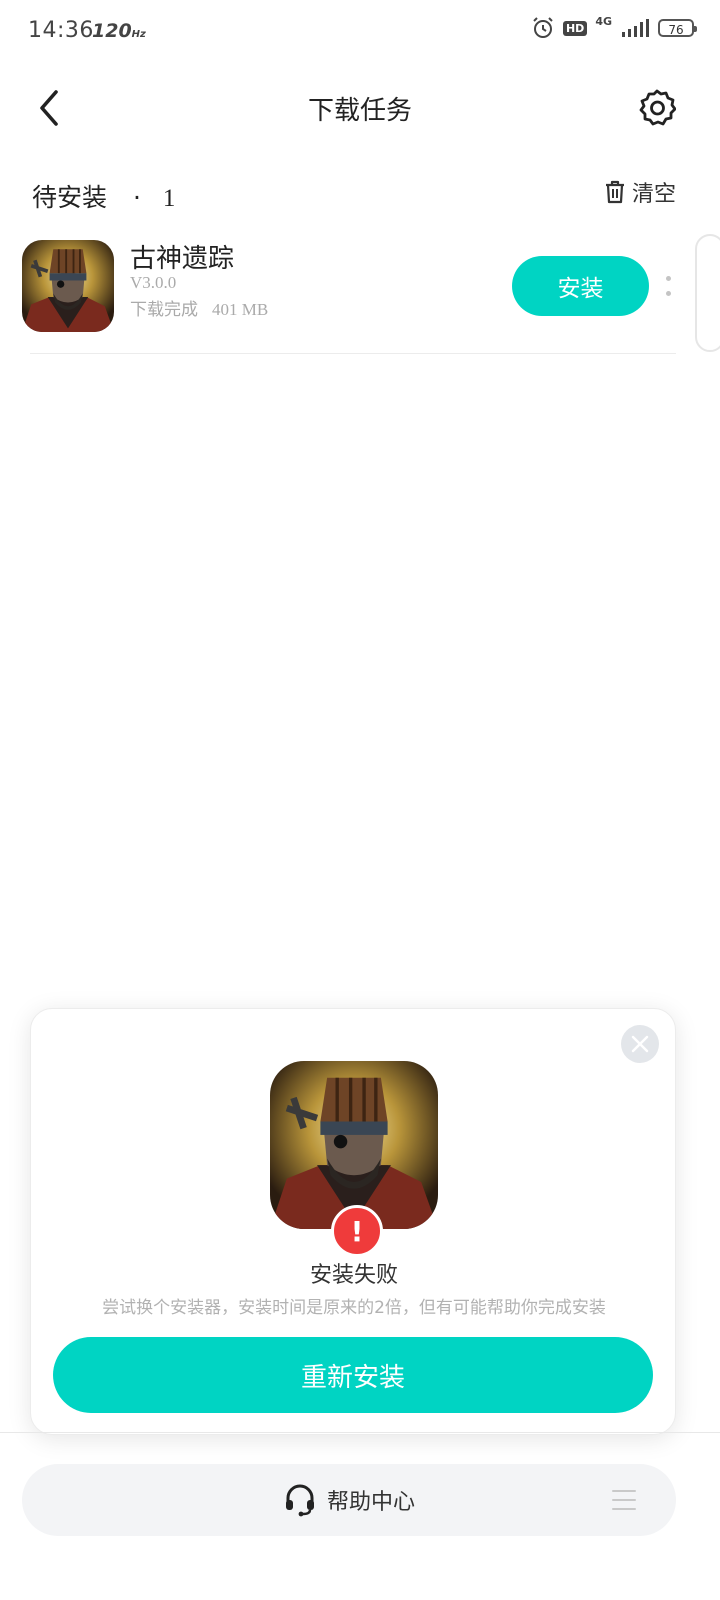 The height and width of the screenshot is (1600, 720). What do you see at coordinates (543, 27) in the screenshot?
I see `alarm-icon` at bounding box center [543, 27].